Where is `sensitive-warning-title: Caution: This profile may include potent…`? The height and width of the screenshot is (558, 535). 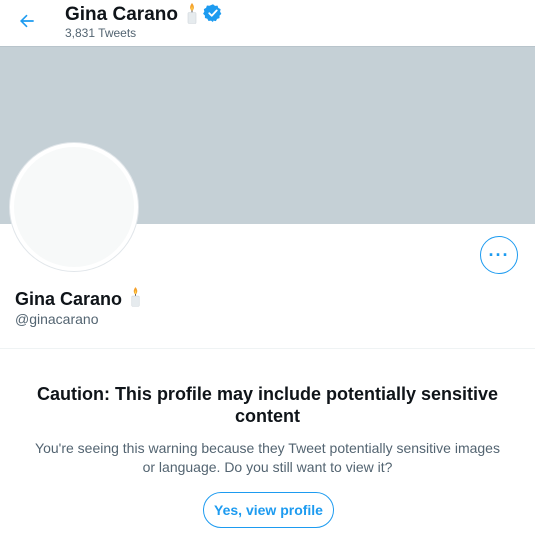
sensitive-warning-title: Caution: This profile may include potent… is located at coordinates (267, 405).